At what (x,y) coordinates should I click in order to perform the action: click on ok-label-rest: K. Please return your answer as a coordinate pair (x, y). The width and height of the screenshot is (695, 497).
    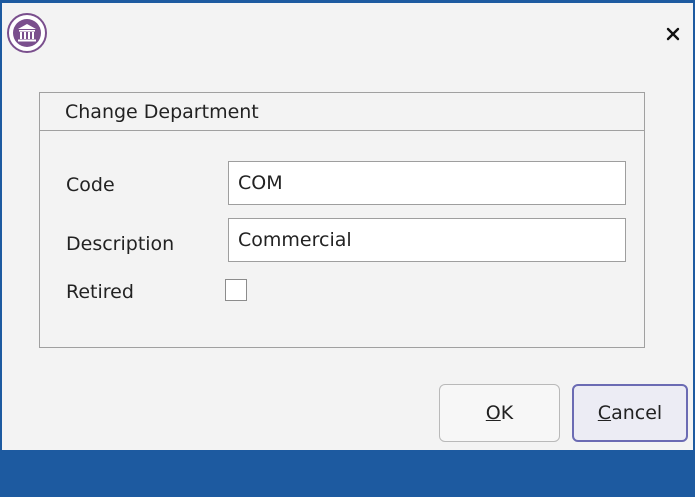
    Looking at the image, I should click on (507, 413).